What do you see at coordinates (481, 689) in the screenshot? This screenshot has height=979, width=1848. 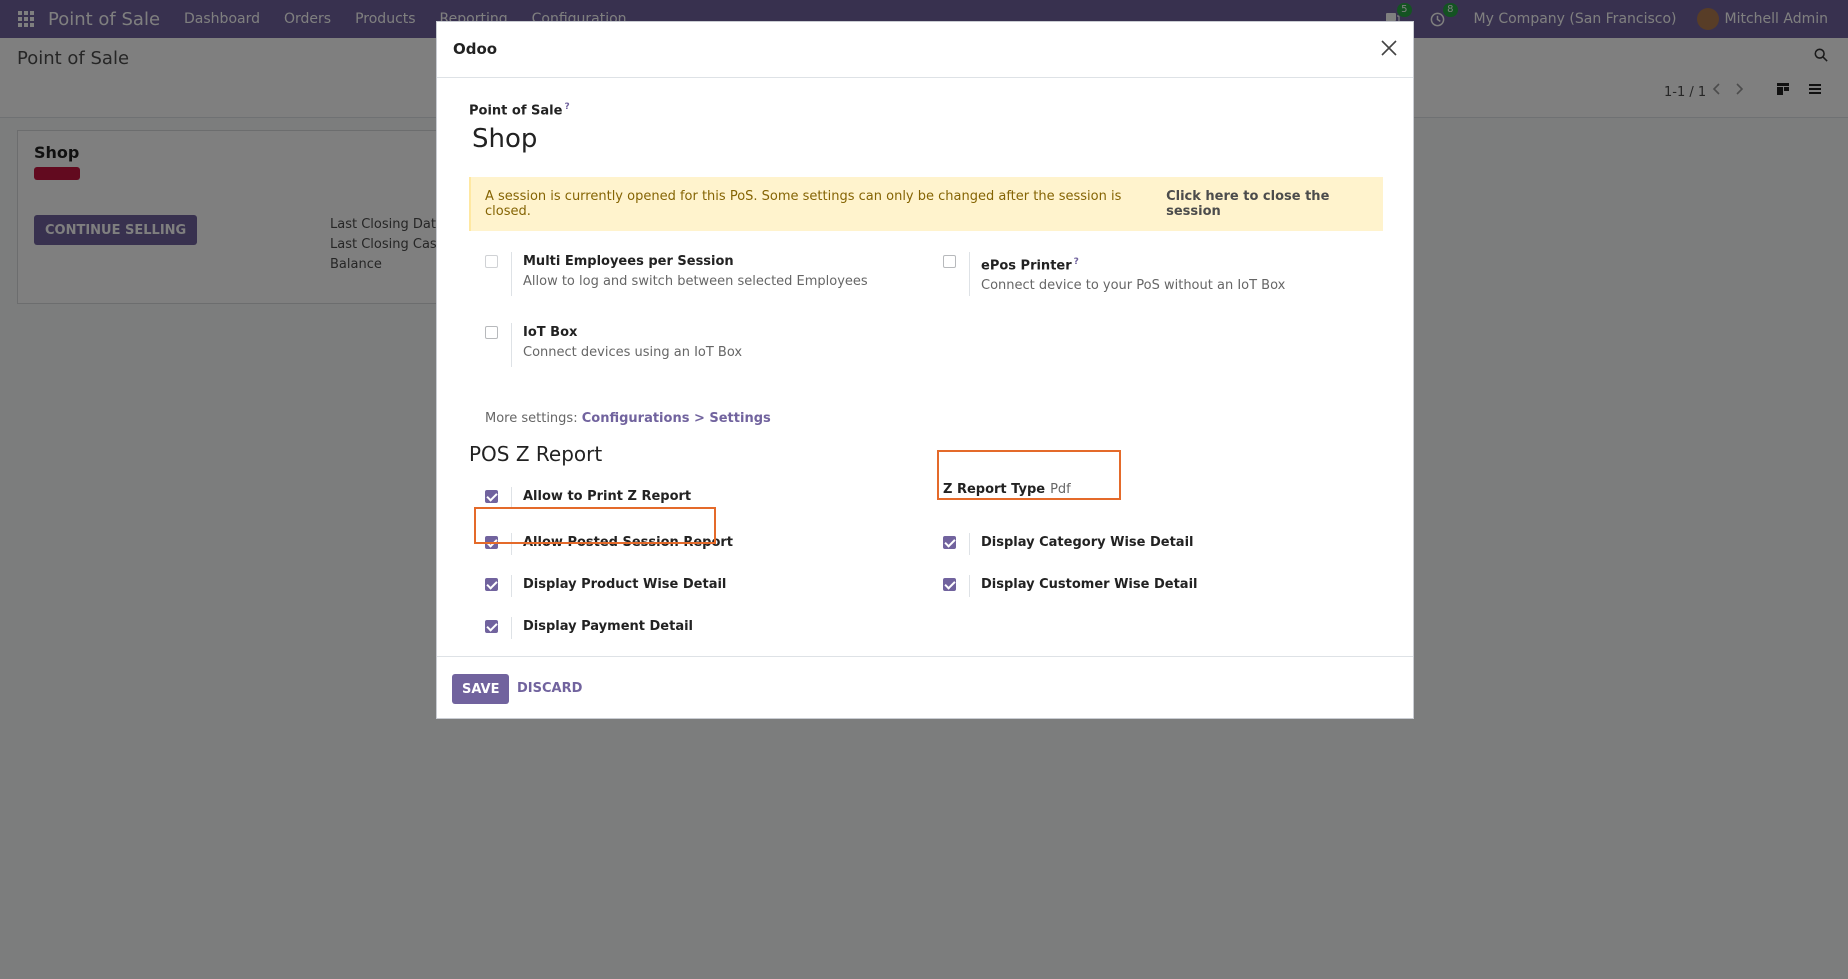 I see `save-button: SAVE` at bounding box center [481, 689].